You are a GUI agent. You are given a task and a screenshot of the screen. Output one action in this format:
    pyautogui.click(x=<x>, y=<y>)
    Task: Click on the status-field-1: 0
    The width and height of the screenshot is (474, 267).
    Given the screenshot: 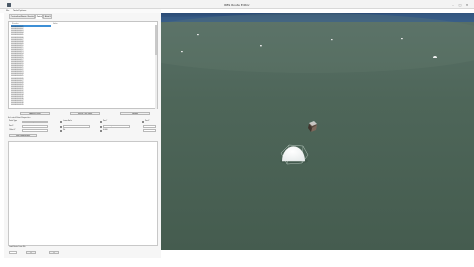 What is the action you would take?
    pyautogui.click(x=13, y=252)
    